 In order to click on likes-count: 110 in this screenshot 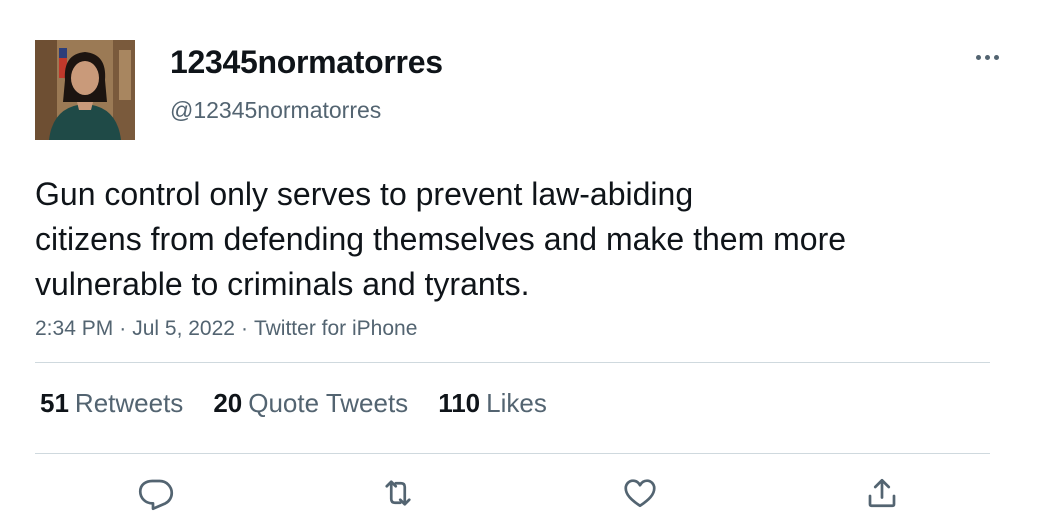, I will do `click(459, 403)`.